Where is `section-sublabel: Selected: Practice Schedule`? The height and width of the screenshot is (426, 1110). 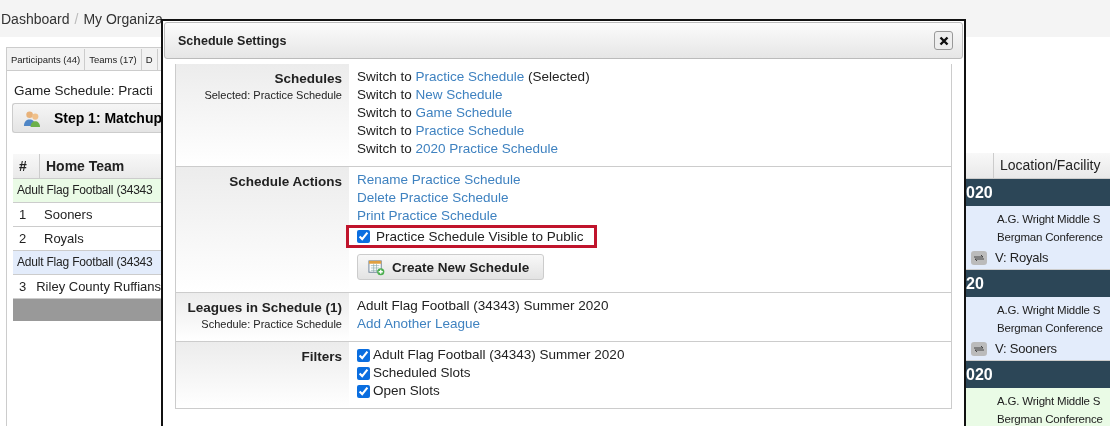
section-sublabel: Selected: Practice Schedule is located at coordinates (273, 95).